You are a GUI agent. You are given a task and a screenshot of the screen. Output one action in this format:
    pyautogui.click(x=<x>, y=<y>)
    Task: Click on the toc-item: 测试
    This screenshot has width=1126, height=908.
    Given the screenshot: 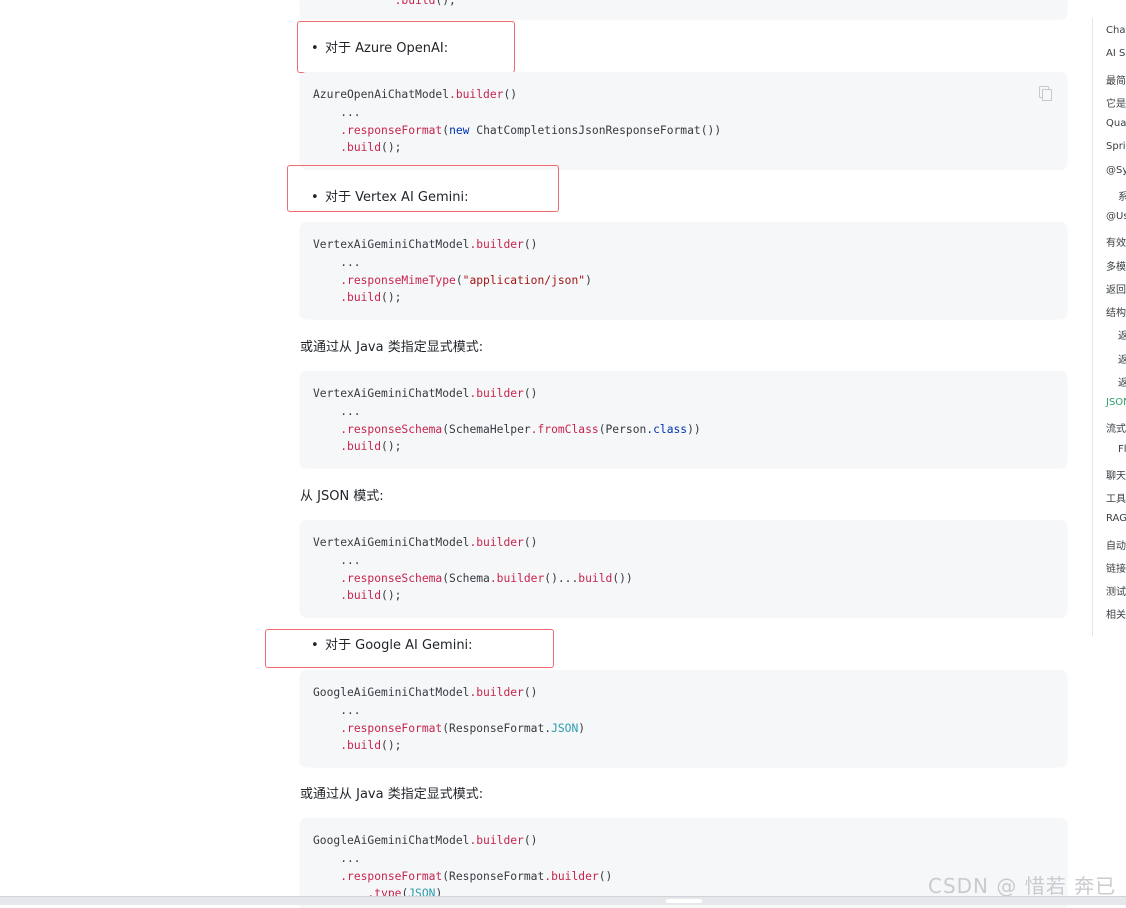 What is the action you would take?
    pyautogui.click(x=1116, y=590)
    